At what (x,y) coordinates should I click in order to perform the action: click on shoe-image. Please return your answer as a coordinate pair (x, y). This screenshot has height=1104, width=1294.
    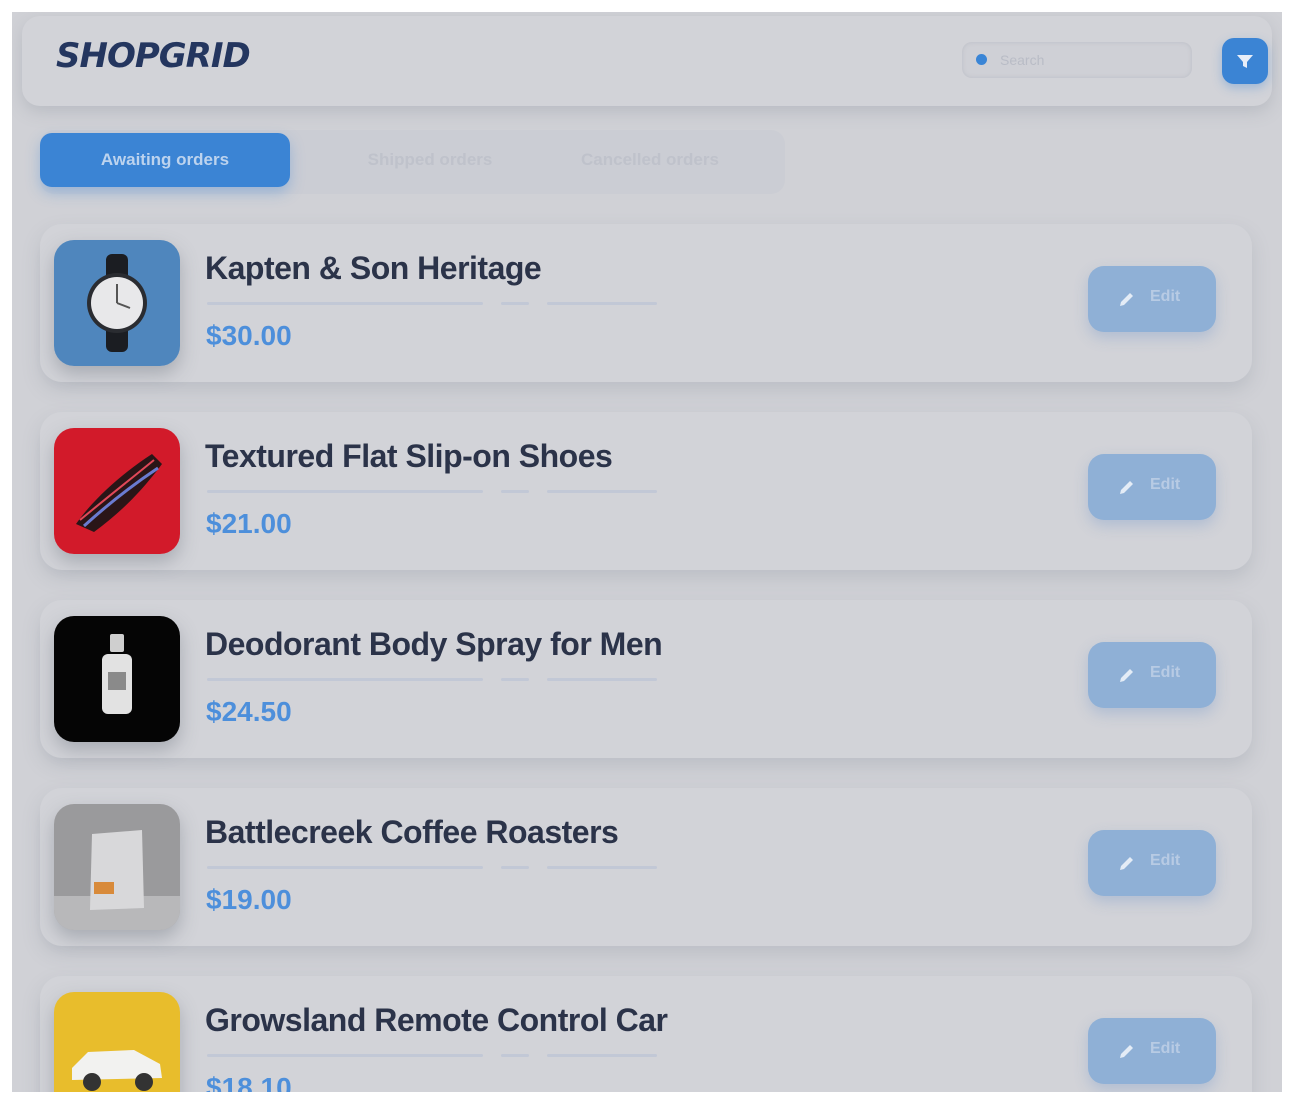
    Looking at the image, I should click on (117, 491).